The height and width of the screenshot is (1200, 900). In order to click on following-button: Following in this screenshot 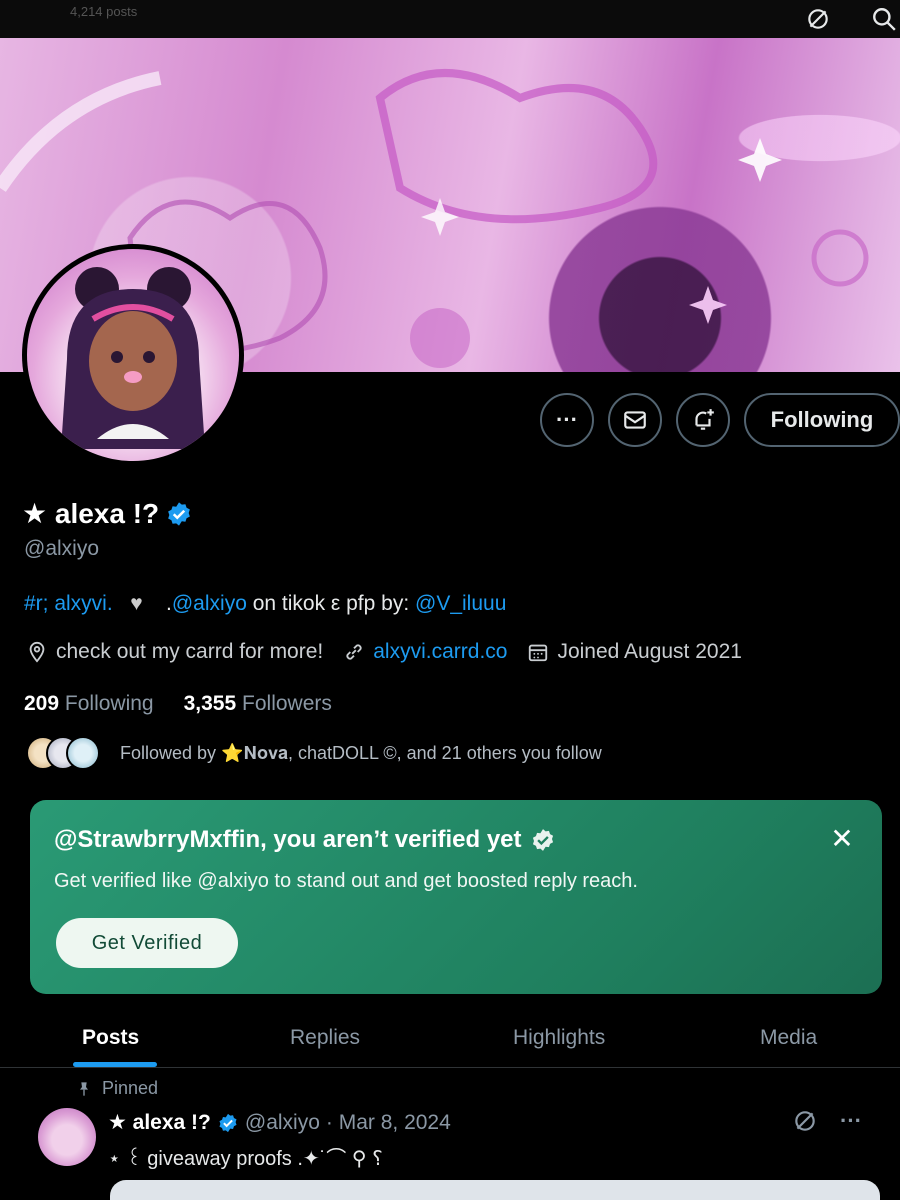, I will do `click(822, 420)`.